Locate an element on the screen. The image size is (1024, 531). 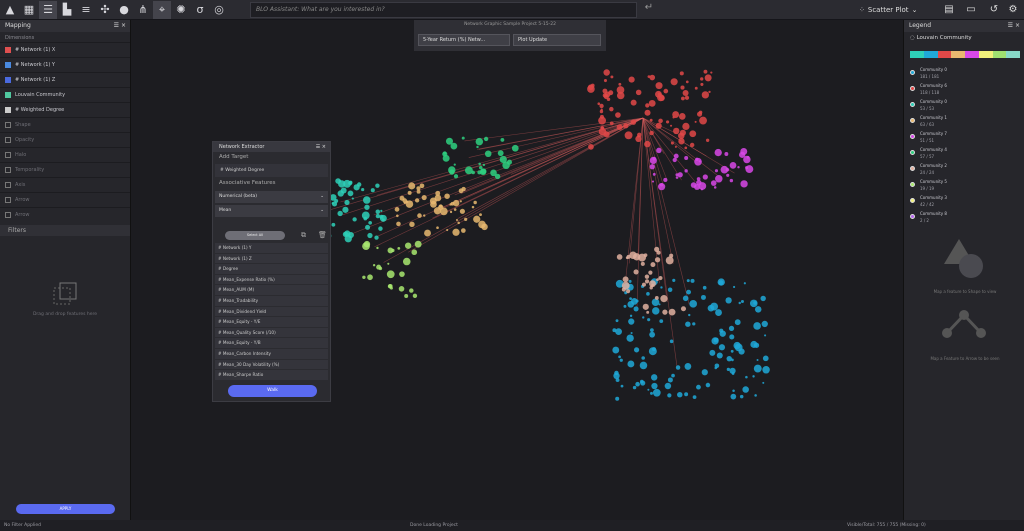
enter-icon: ↵ is located at coordinates (649, 10).